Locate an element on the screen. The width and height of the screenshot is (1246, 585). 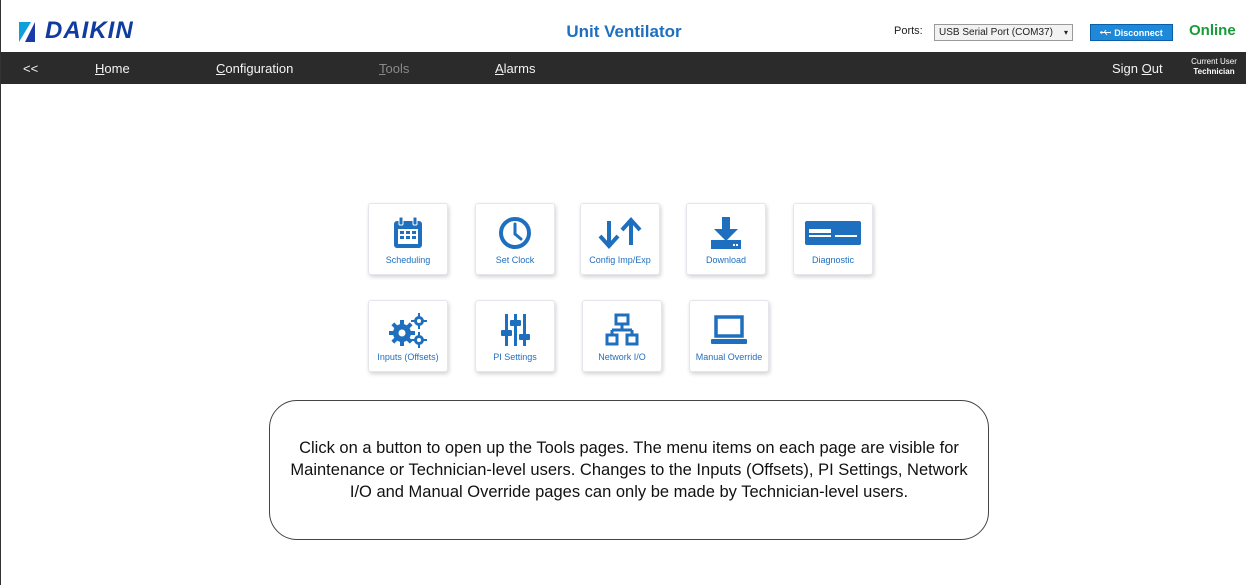
nav-configuration-rest: onfiguration is located at coordinates (259, 68).